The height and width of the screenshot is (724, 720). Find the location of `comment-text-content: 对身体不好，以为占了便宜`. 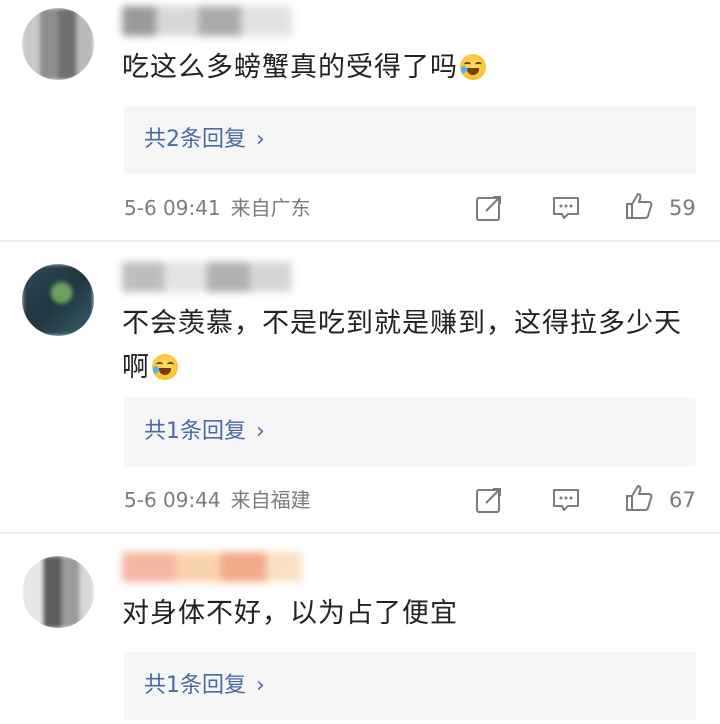

comment-text-content: 对身体不好，以为占了便宜 is located at coordinates (290, 613).